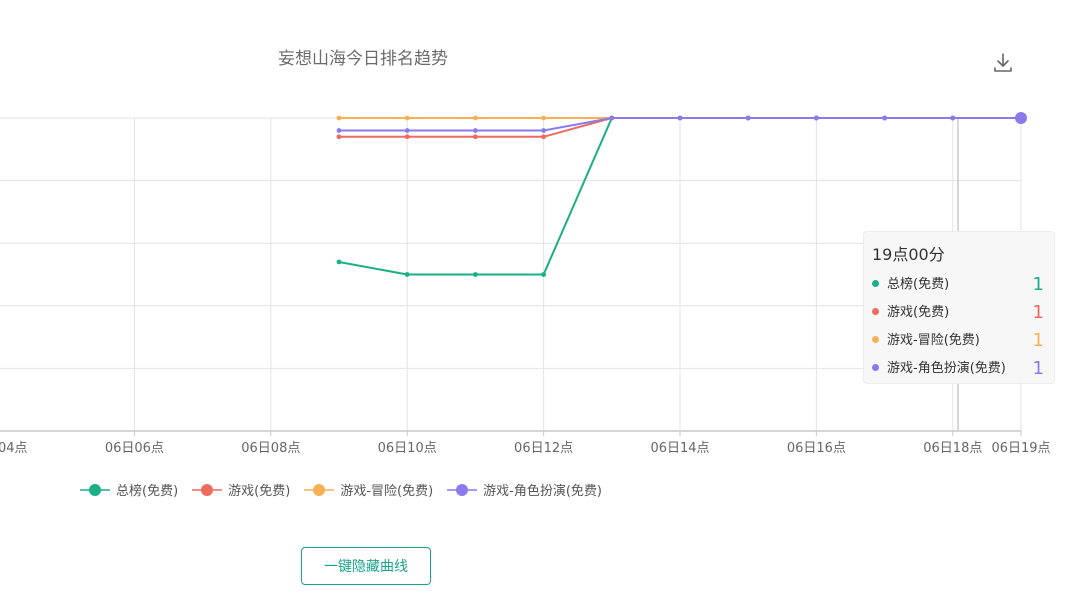 This screenshot has width=1072, height=598. Describe the element at coordinates (366, 566) in the screenshot. I see `hide-all-curves-button: 一键隐藏曲线` at that location.